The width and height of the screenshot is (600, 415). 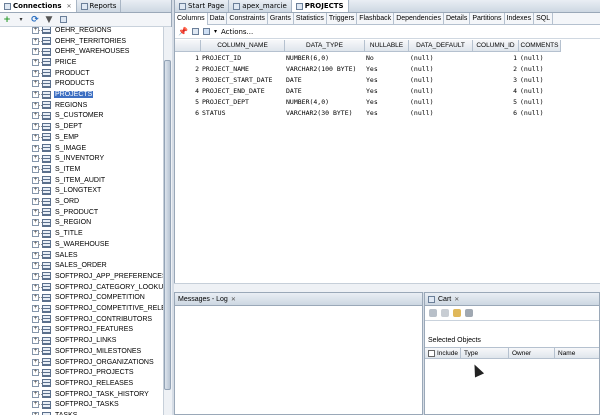 What do you see at coordinates (35, 20) in the screenshot?
I see `refresh-icon: ⟳` at bounding box center [35, 20].